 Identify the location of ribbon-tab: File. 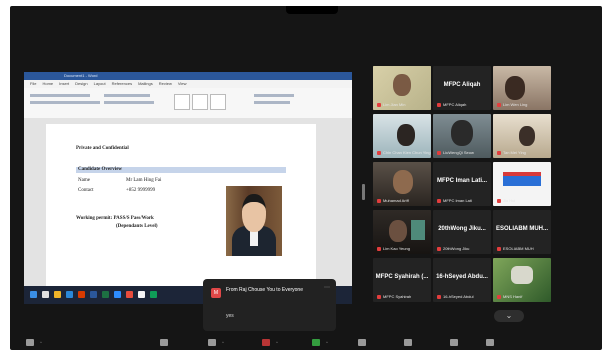
(33, 84).